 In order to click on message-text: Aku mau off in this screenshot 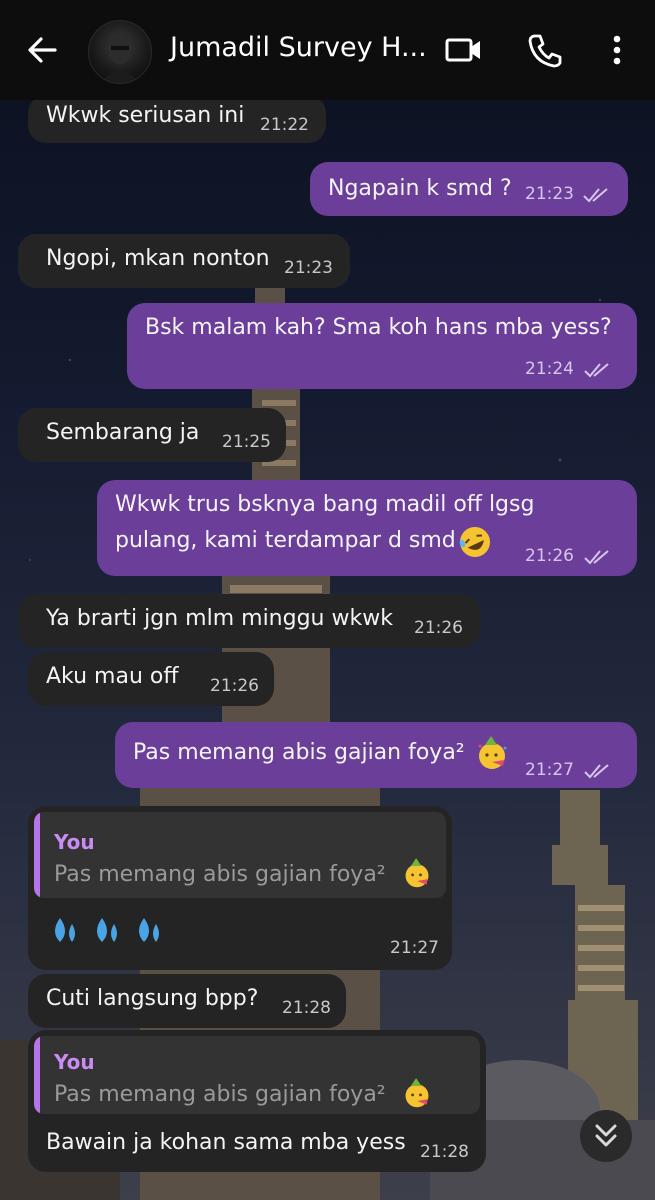, I will do `click(112, 676)`.